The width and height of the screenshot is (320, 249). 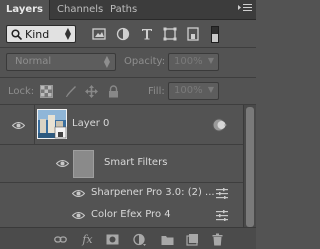 I want to click on opacity-label: Opacity:, so click(x=145, y=61).